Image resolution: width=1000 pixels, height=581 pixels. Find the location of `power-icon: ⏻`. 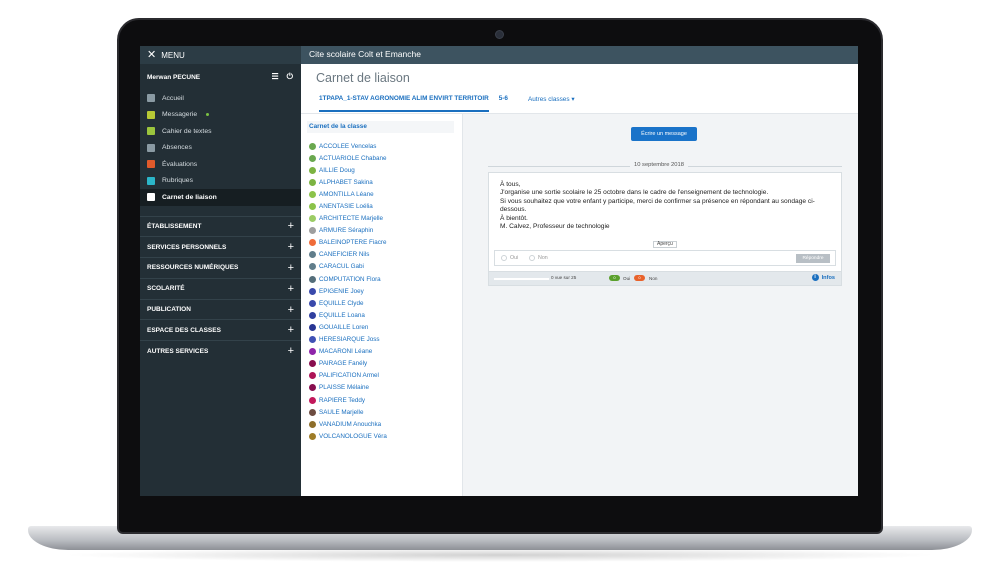

power-icon: ⏻ is located at coordinates (290, 77).